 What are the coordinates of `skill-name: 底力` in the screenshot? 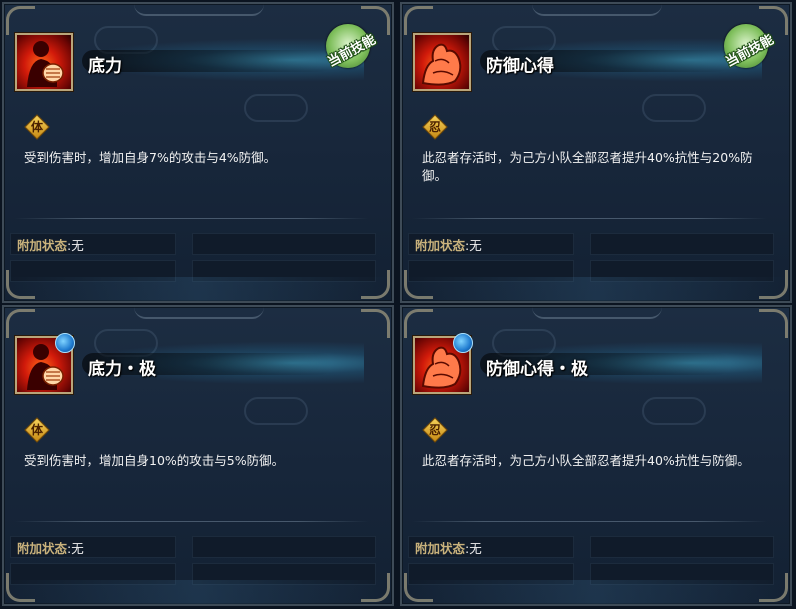 It's located at (105, 66).